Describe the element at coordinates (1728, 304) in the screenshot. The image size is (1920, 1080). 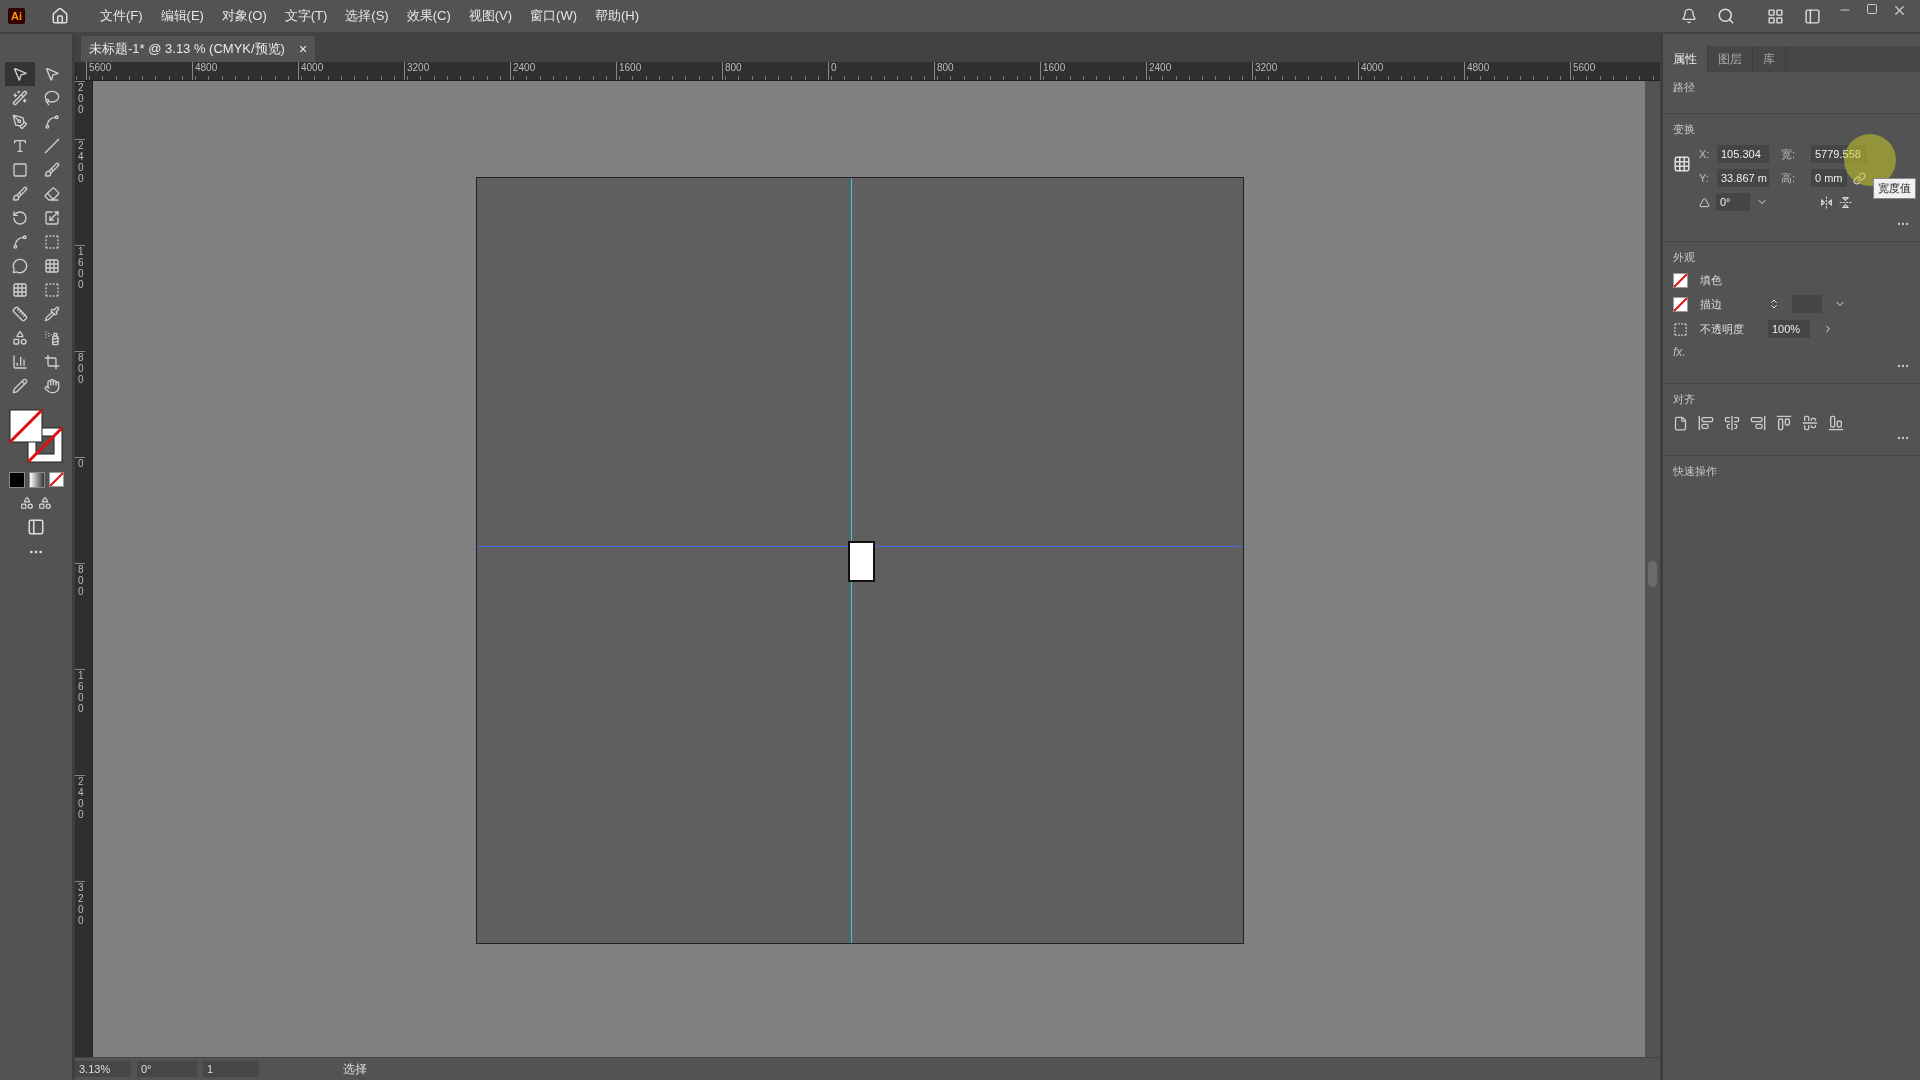
I see `stroke-label: 描边` at that location.